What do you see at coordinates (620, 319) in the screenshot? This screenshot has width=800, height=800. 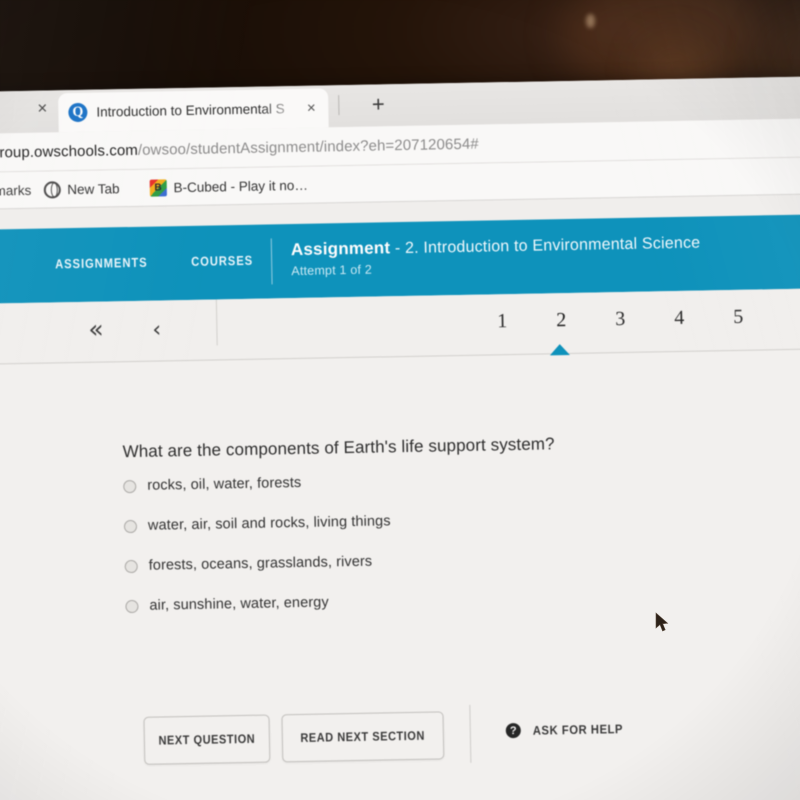 I see `question-number-3: 3` at bounding box center [620, 319].